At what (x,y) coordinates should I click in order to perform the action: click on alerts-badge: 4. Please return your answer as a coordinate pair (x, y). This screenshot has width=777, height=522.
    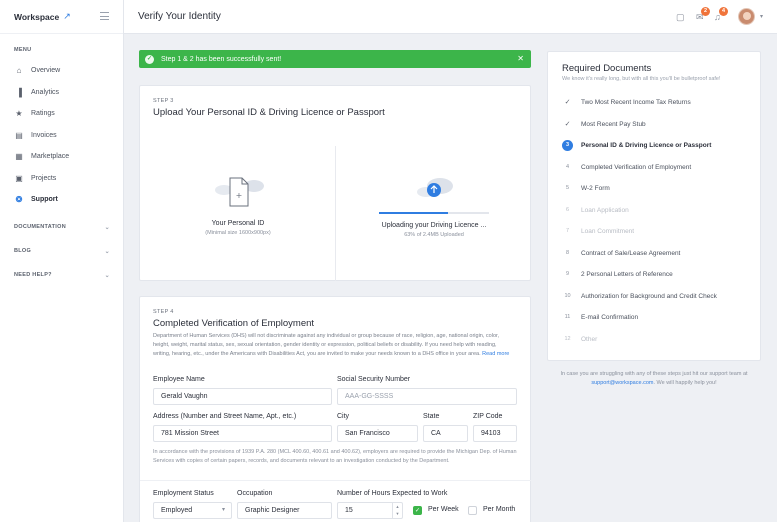
    Looking at the image, I should click on (723, 11).